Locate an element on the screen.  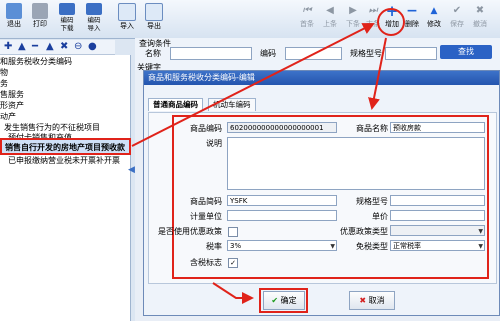
check-icon: ✔ is located at coordinates (457, 10).